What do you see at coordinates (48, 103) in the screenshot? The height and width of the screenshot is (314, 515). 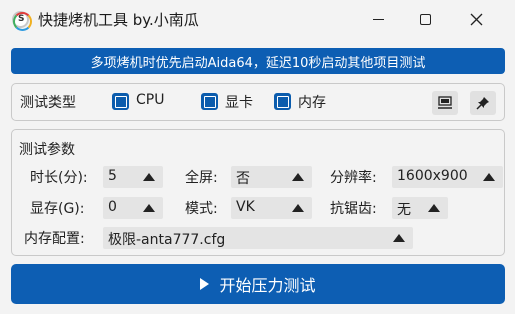 I see `test-type-label: 测试类型` at bounding box center [48, 103].